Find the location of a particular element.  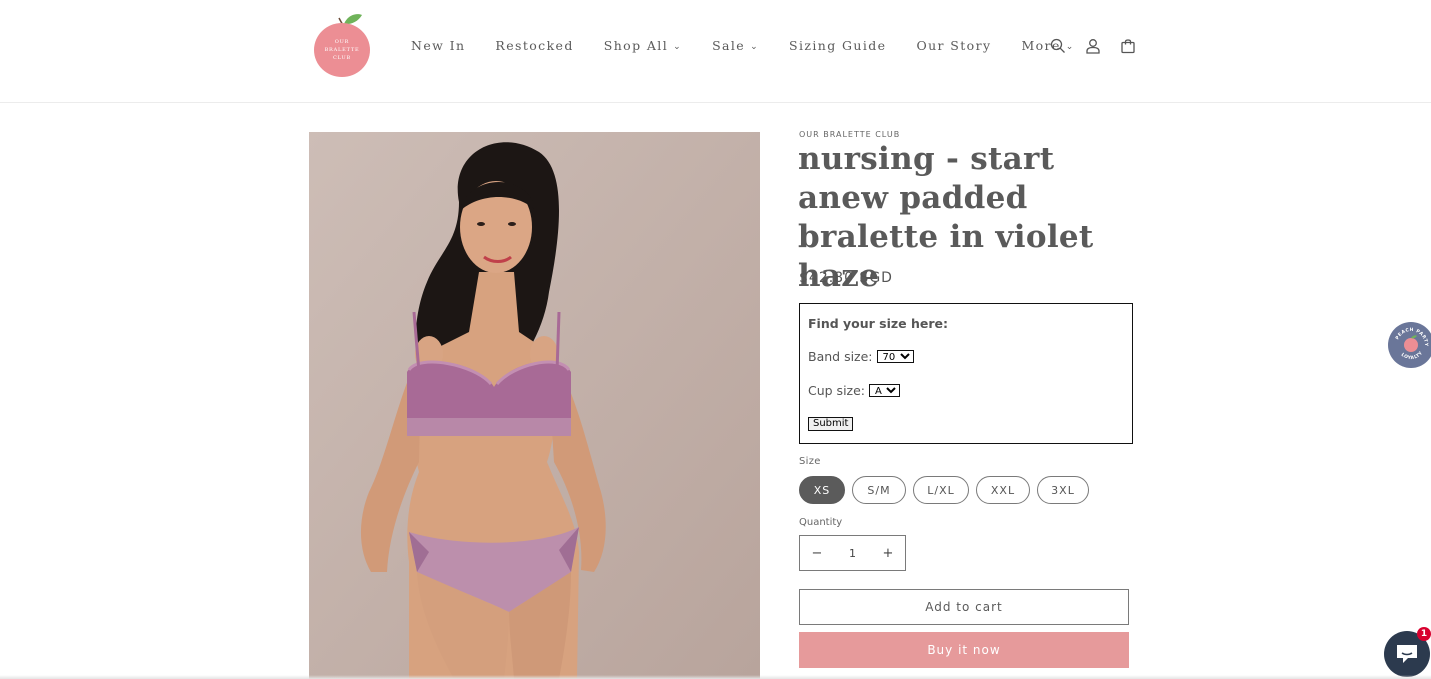

account-icon is located at coordinates (1093, 46).